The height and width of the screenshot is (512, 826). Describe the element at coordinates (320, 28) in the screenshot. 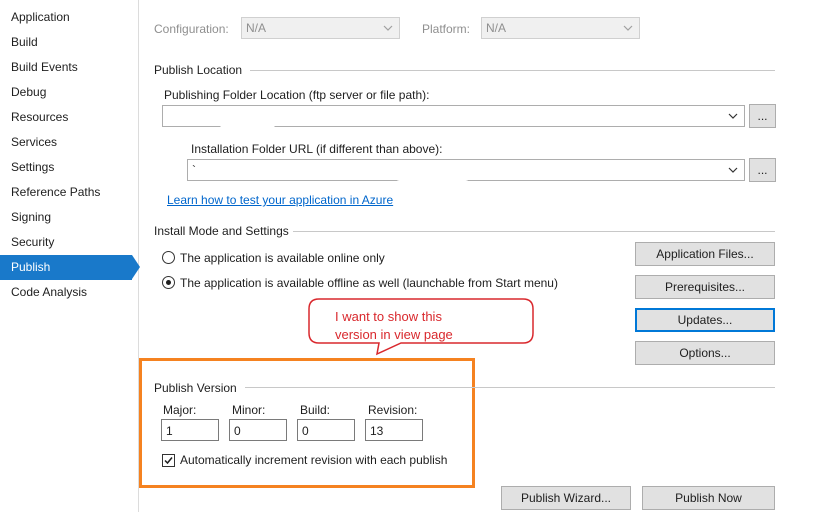

I see `configuration-select: N/A` at that location.